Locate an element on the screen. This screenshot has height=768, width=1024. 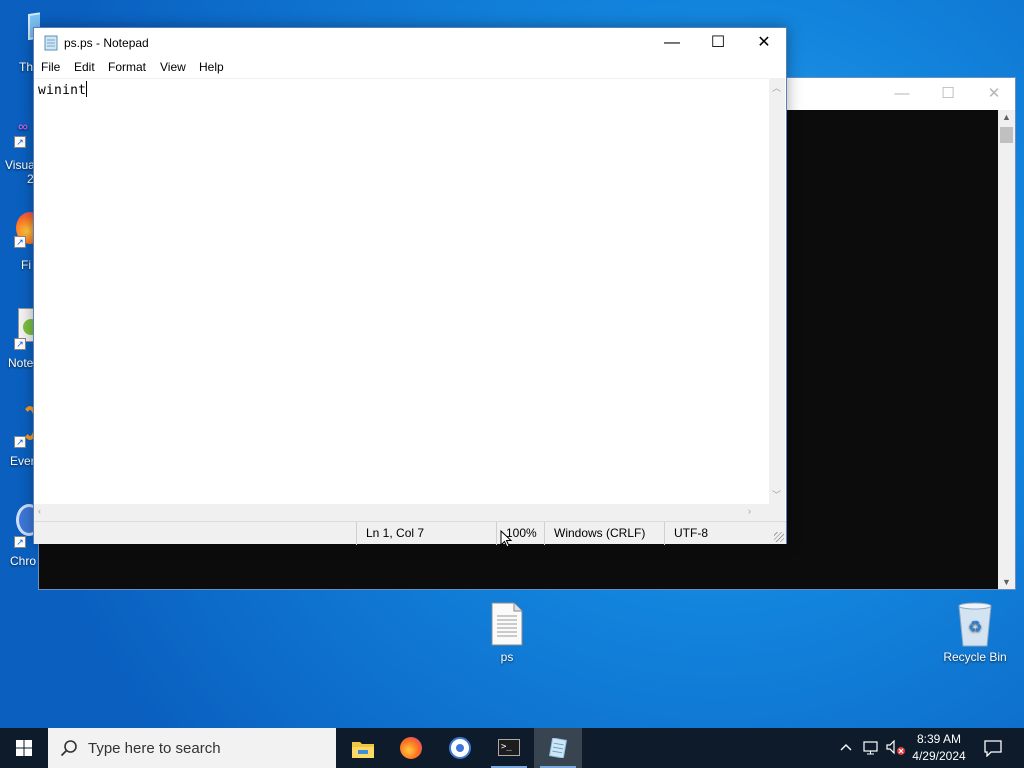
recycle-bin-label: Recycle Bin is located at coordinates (975, 657).